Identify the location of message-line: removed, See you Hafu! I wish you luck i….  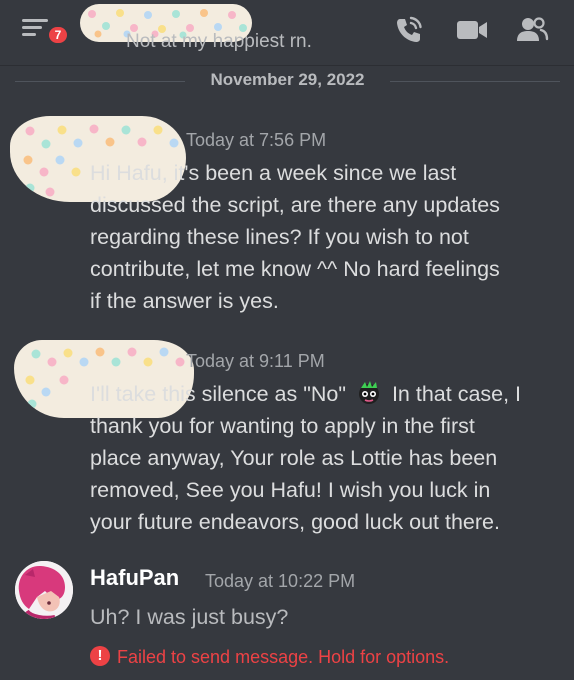
(290, 490).